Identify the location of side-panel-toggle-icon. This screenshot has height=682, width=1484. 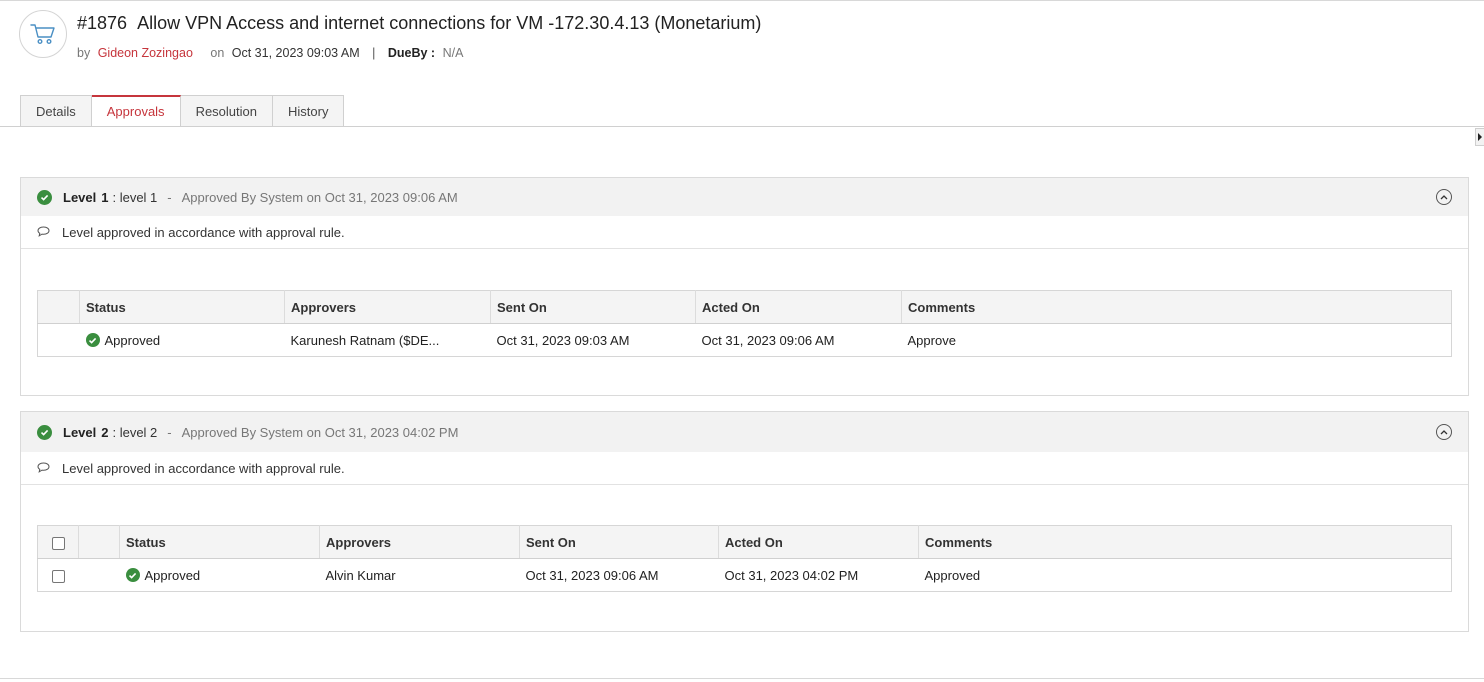
(1479, 137).